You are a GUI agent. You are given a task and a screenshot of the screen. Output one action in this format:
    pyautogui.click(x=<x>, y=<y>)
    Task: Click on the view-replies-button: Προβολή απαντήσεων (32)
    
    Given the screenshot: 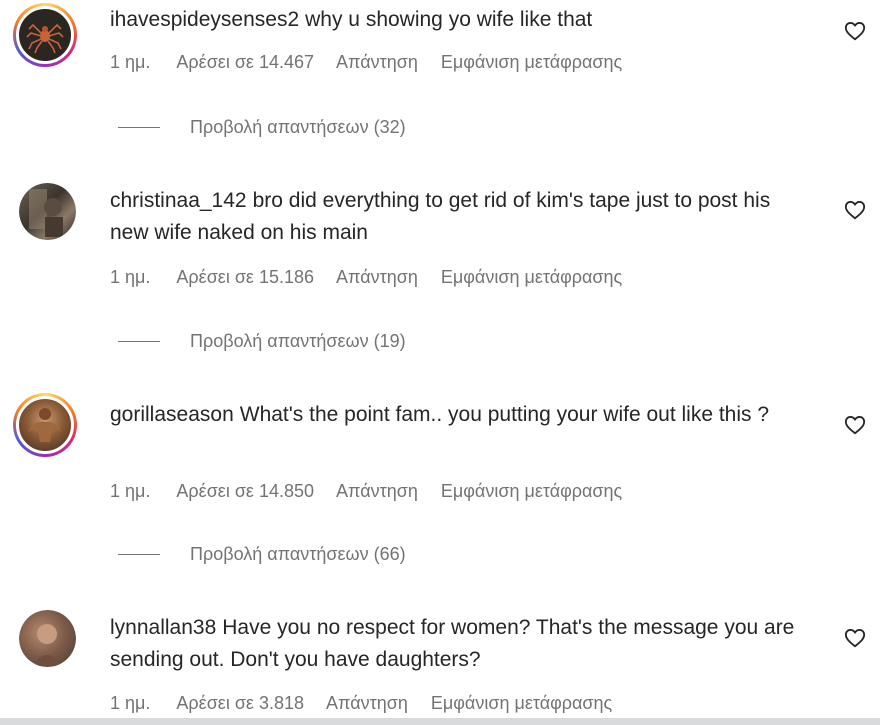 What is the action you would take?
    pyautogui.click(x=262, y=127)
    